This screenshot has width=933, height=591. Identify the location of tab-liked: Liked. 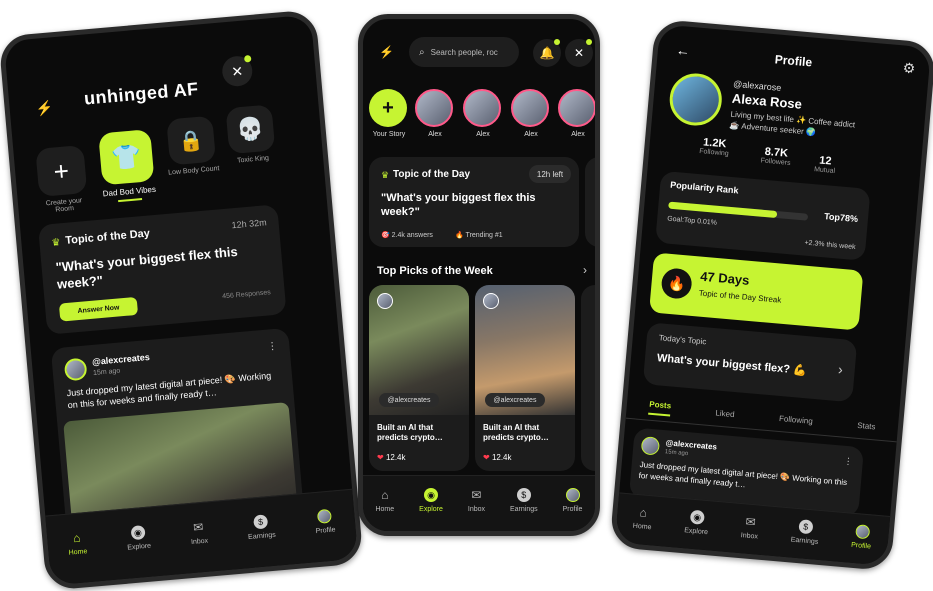
(725, 413).